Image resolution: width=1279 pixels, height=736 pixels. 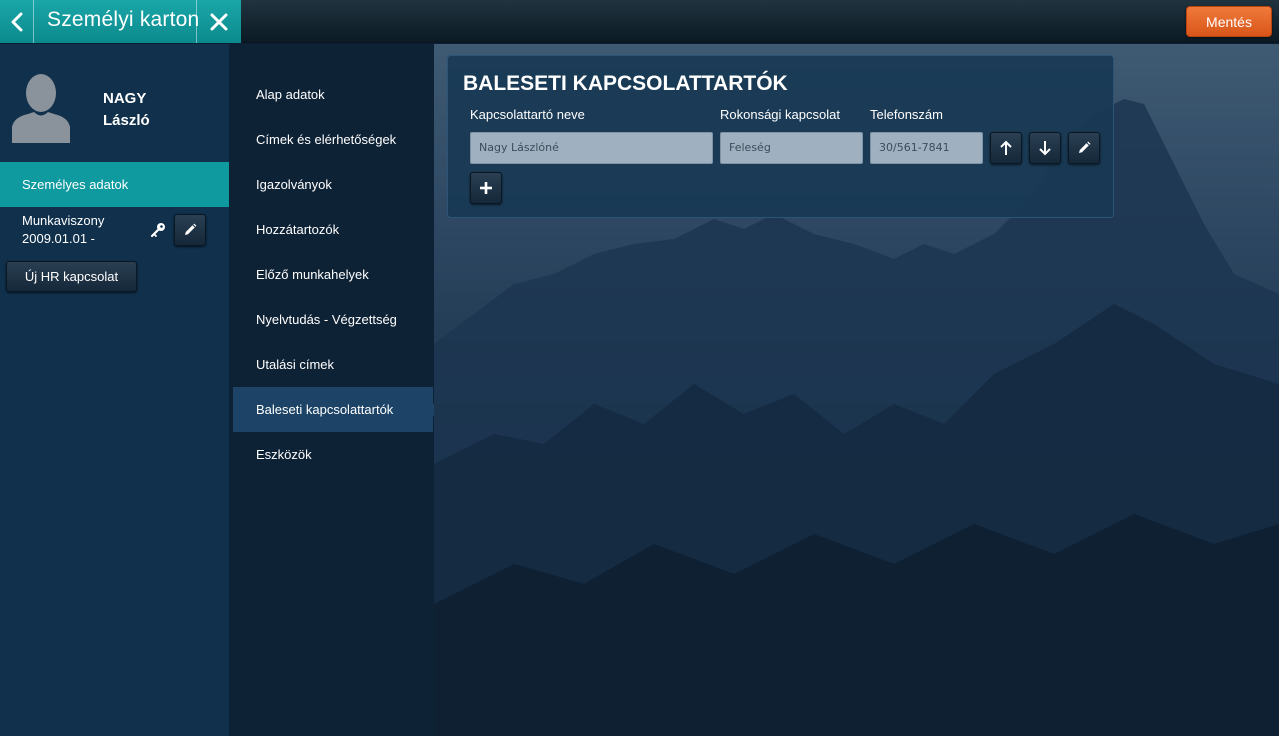 I want to click on person-silhouette-icon, so click(x=41, y=108).